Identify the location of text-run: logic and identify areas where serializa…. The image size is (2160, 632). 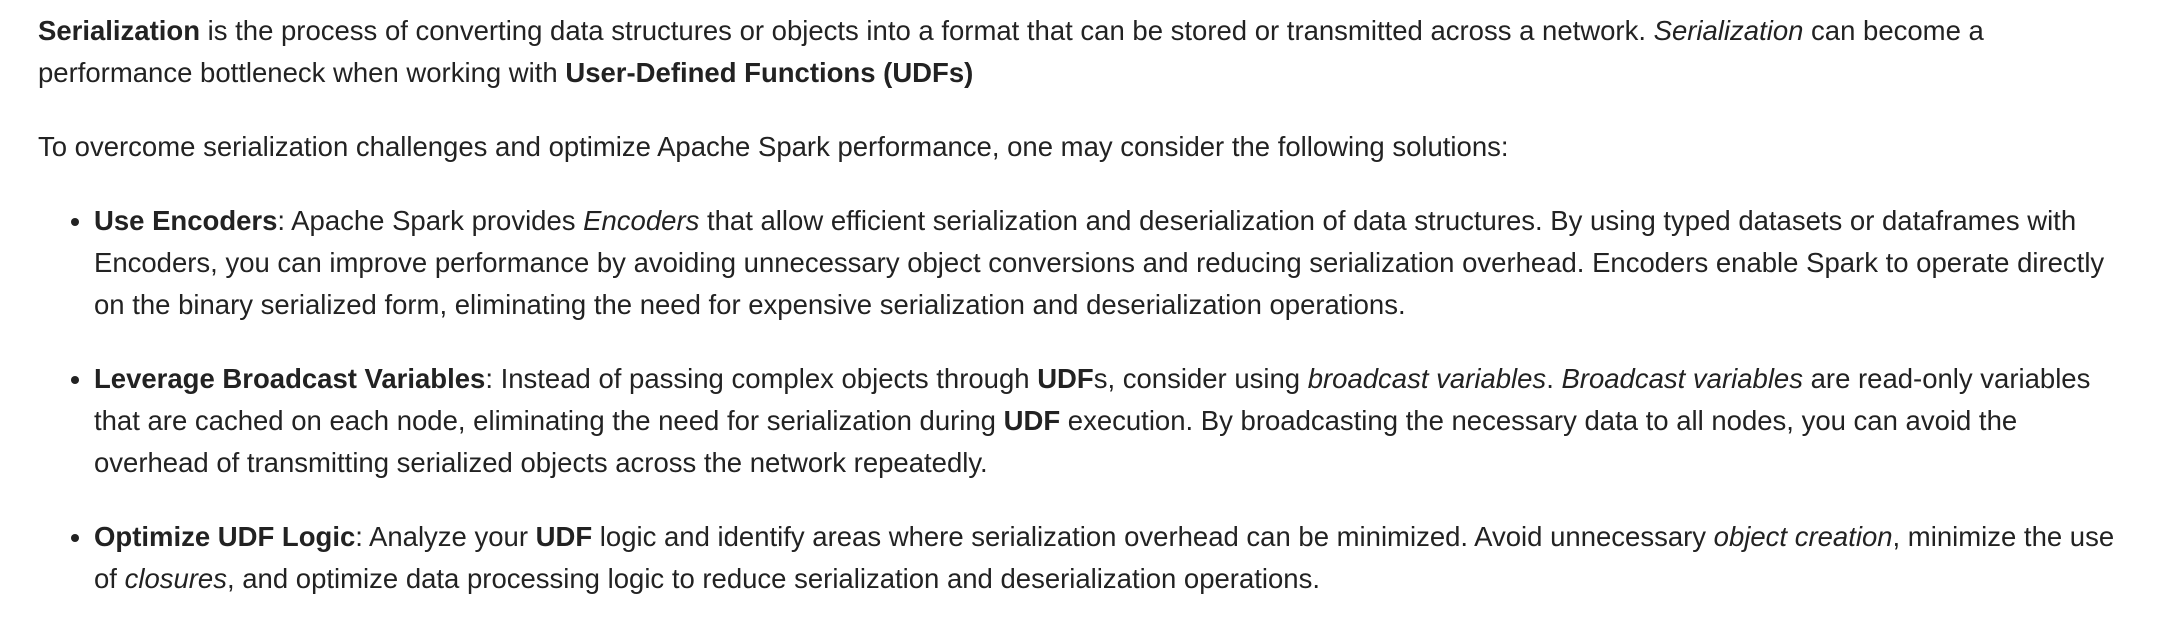
(1153, 536).